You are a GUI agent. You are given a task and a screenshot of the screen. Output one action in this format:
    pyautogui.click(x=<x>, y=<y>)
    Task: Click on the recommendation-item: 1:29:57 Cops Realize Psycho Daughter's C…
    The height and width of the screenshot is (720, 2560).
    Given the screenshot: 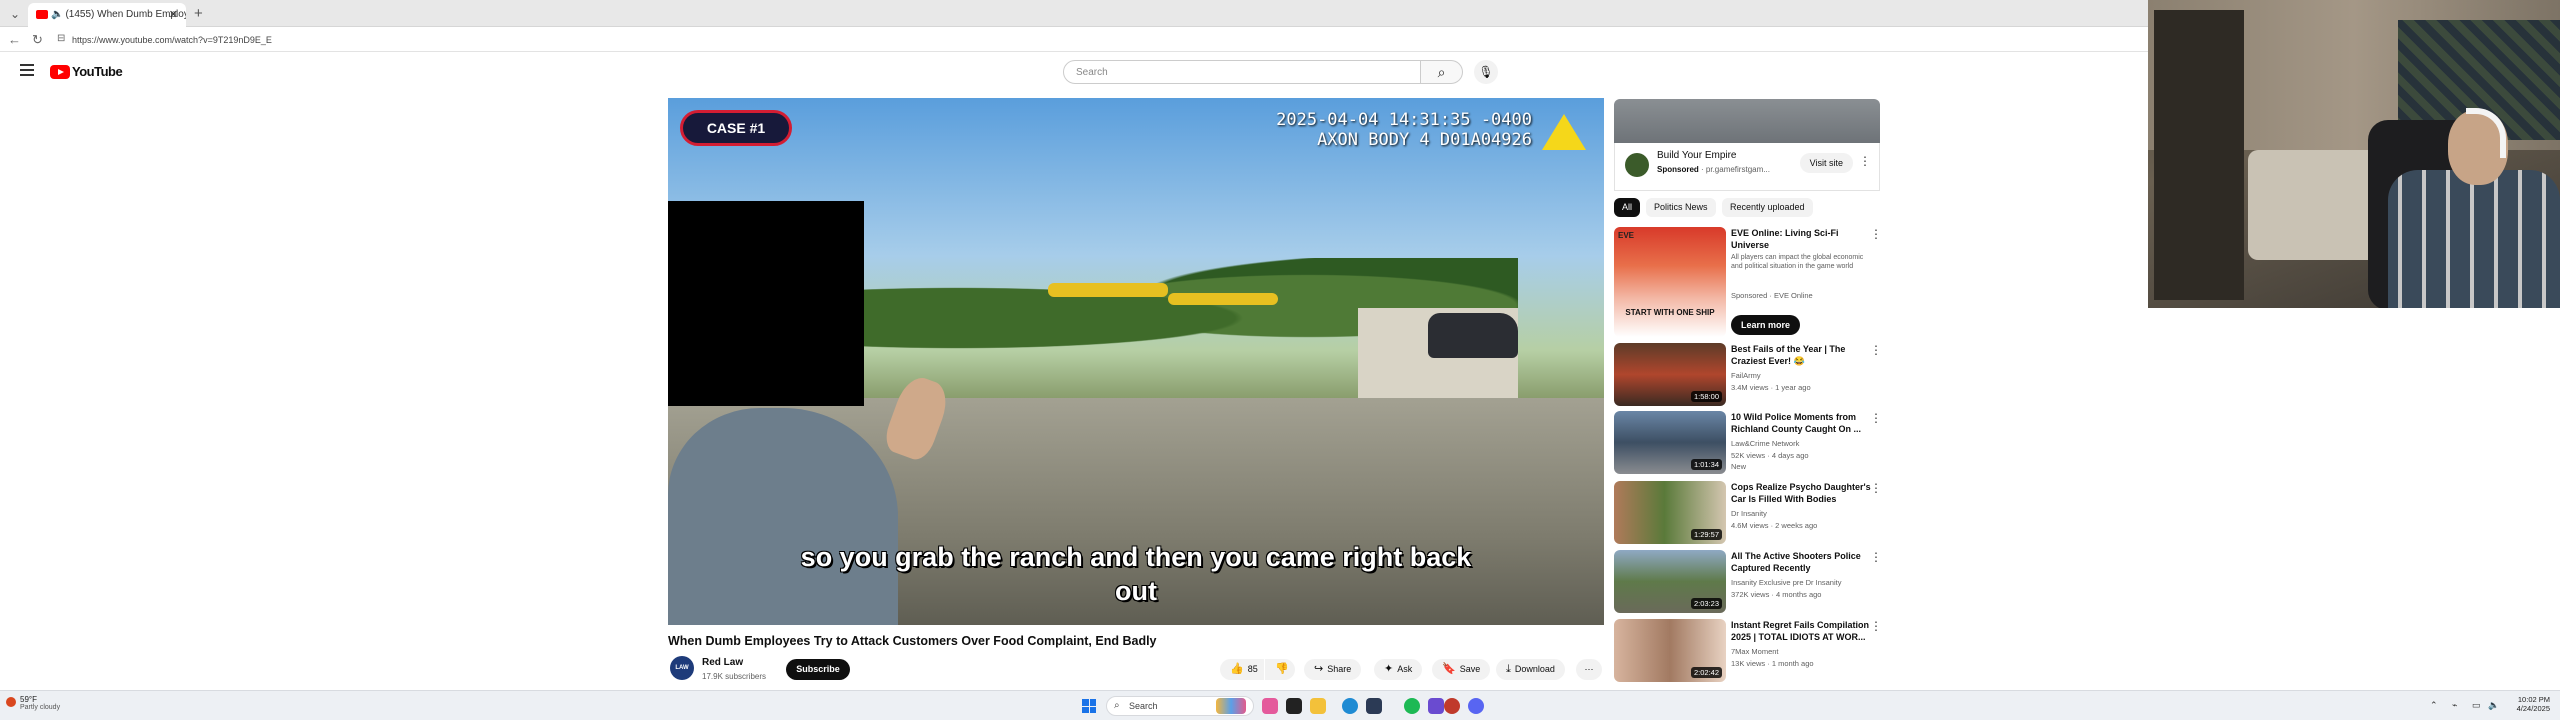 What is the action you would take?
    pyautogui.click(x=1749, y=513)
    